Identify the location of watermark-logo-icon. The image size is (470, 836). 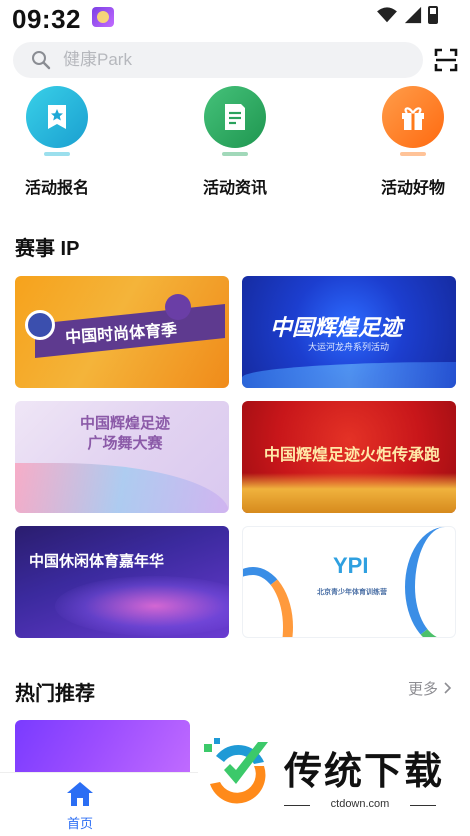
(236, 771).